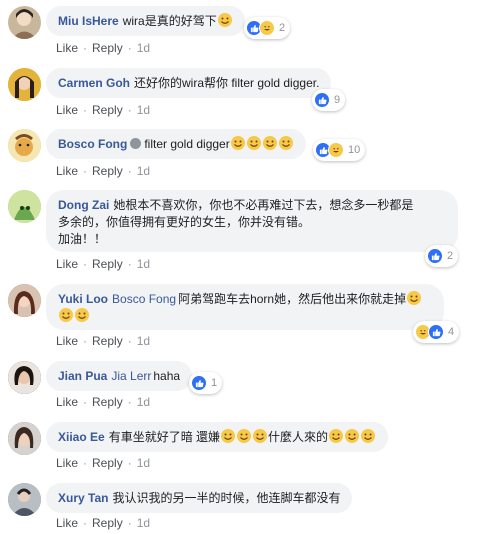  Describe the element at coordinates (187, 144) in the screenshot. I see `comment-text: filter gold digger` at that location.